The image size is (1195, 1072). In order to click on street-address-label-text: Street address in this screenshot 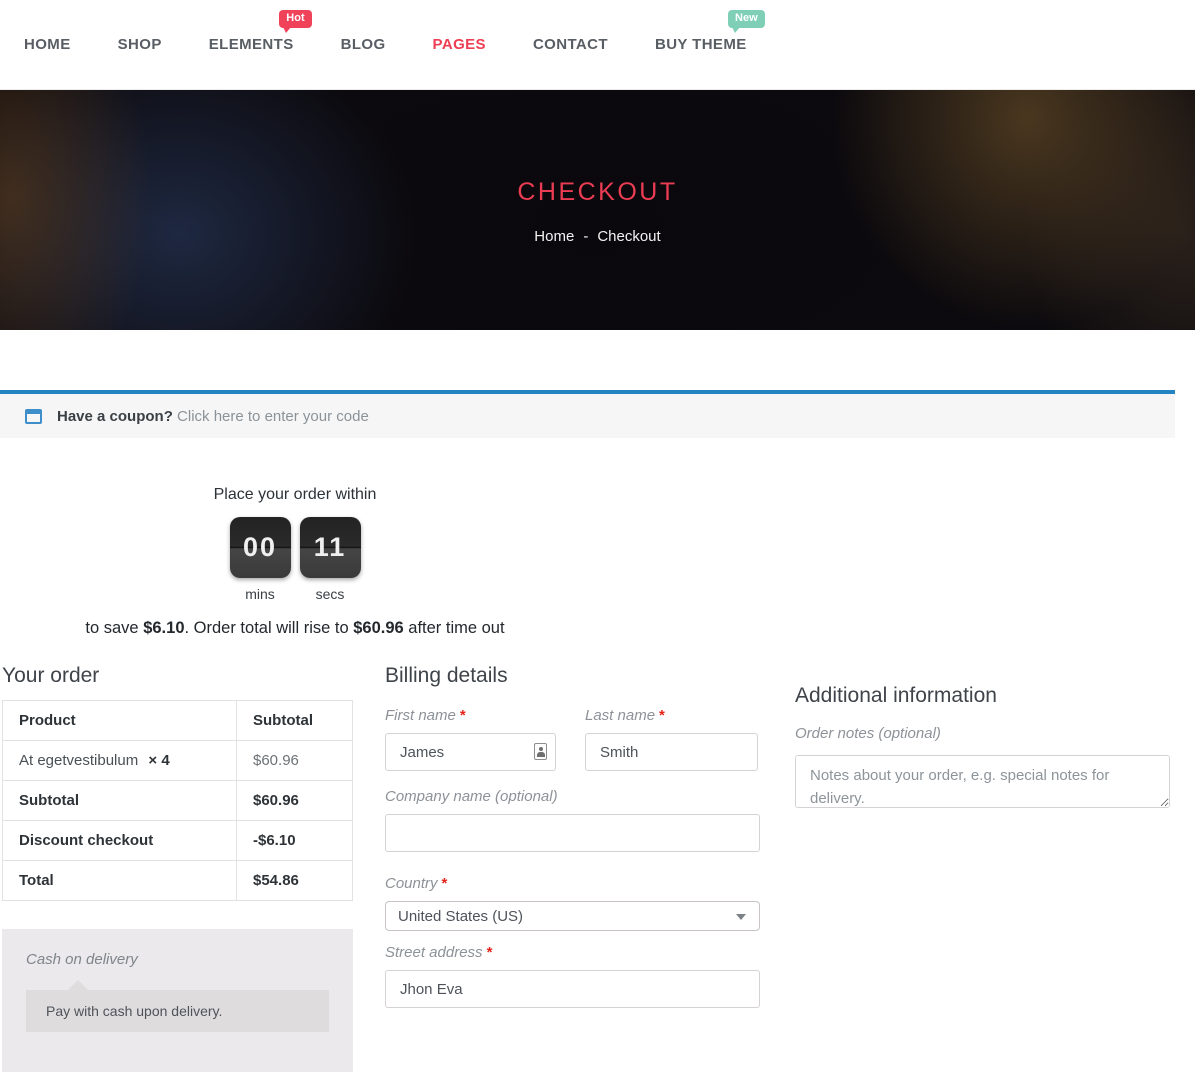, I will do `click(434, 952)`.